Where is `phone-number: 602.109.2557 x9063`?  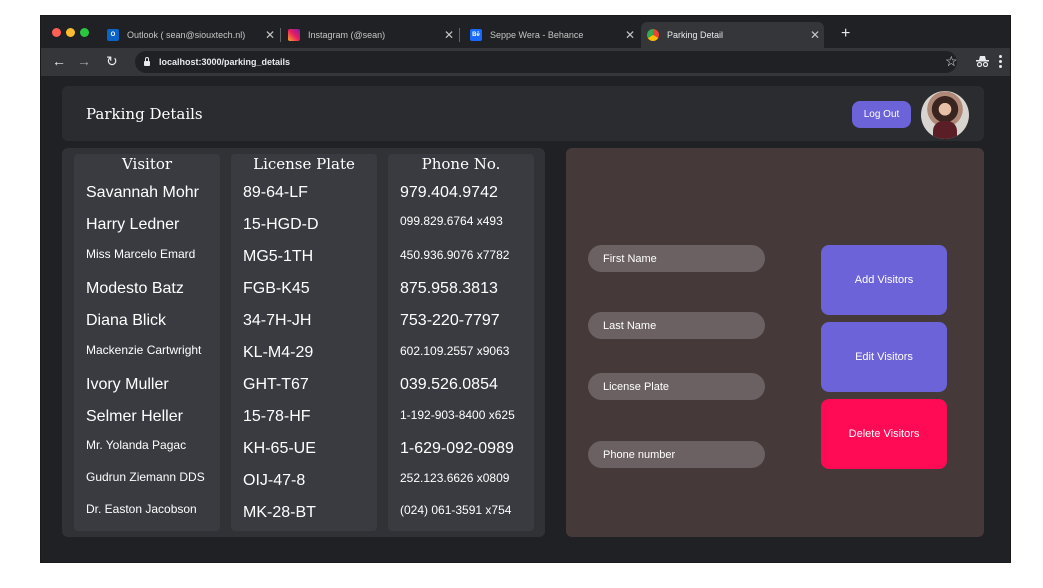
phone-number: 602.109.2557 x9063 is located at coordinates (455, 351).